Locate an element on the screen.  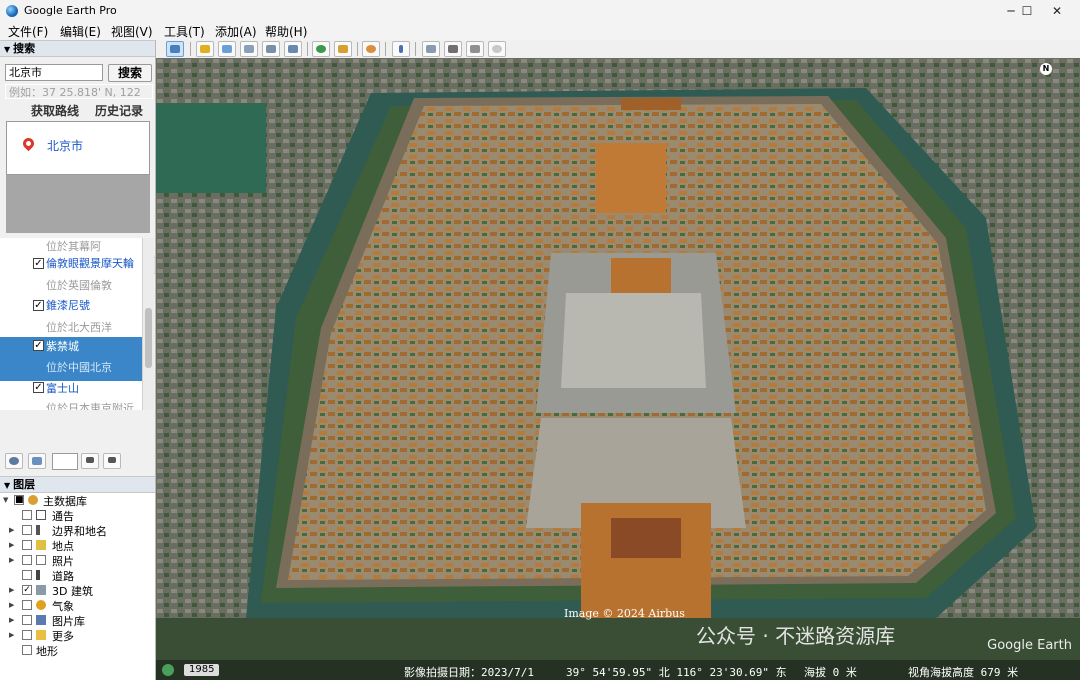
place-title: 倫敦眼觀景摩天輪 is located at coordinates (90, 263).